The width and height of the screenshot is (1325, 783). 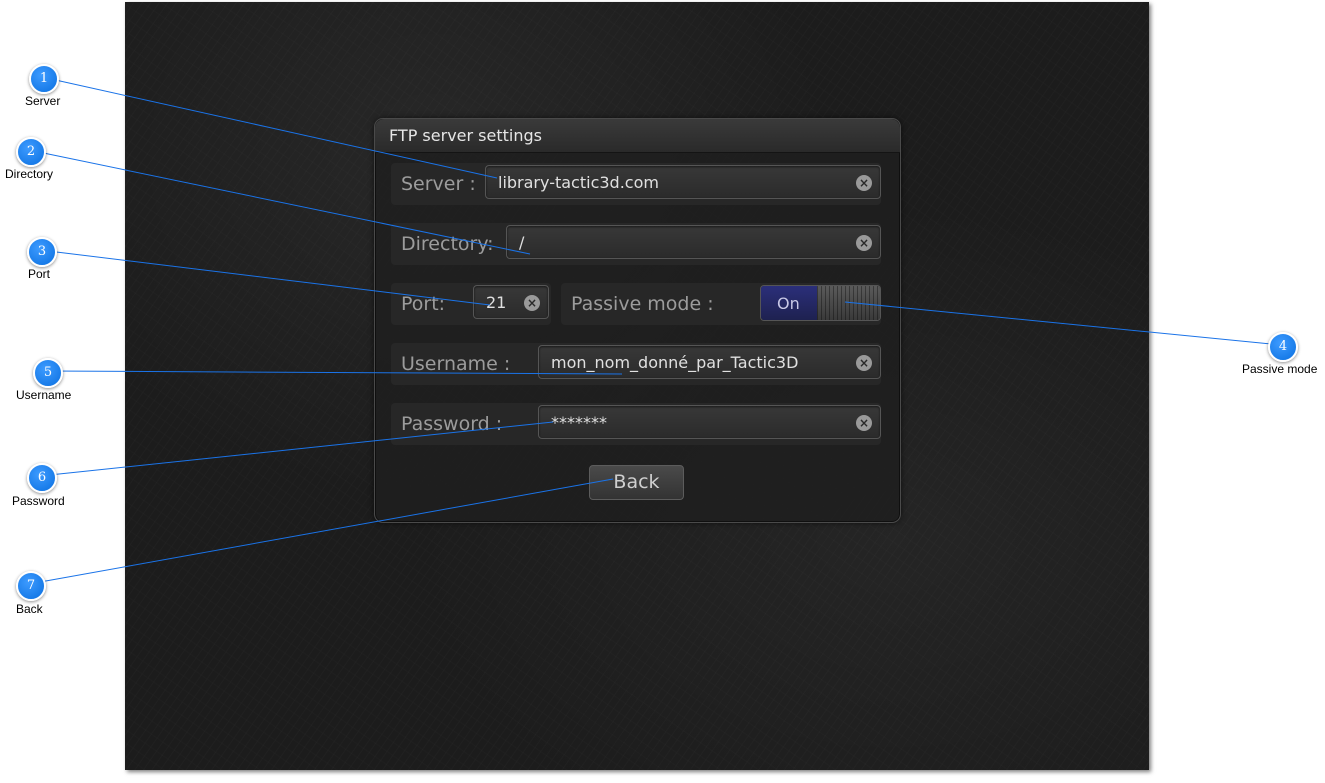 I want to click on password-clear-icon: ×, so click(x=864, y=423).